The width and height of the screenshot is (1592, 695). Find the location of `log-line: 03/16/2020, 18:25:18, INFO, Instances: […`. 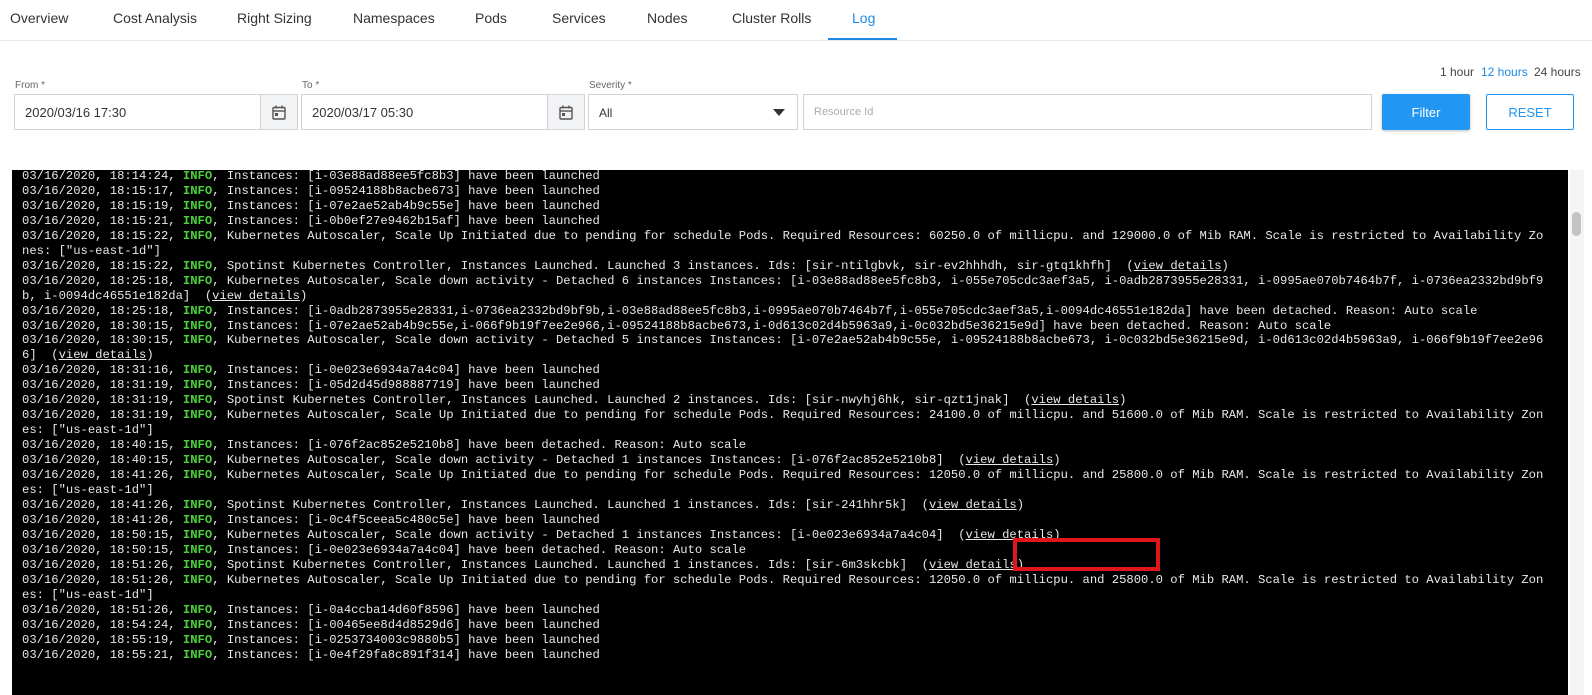

log-line: 03/16/2020, 18:25:18, INFO, Instances: [… is located at coordinates (750, 310).